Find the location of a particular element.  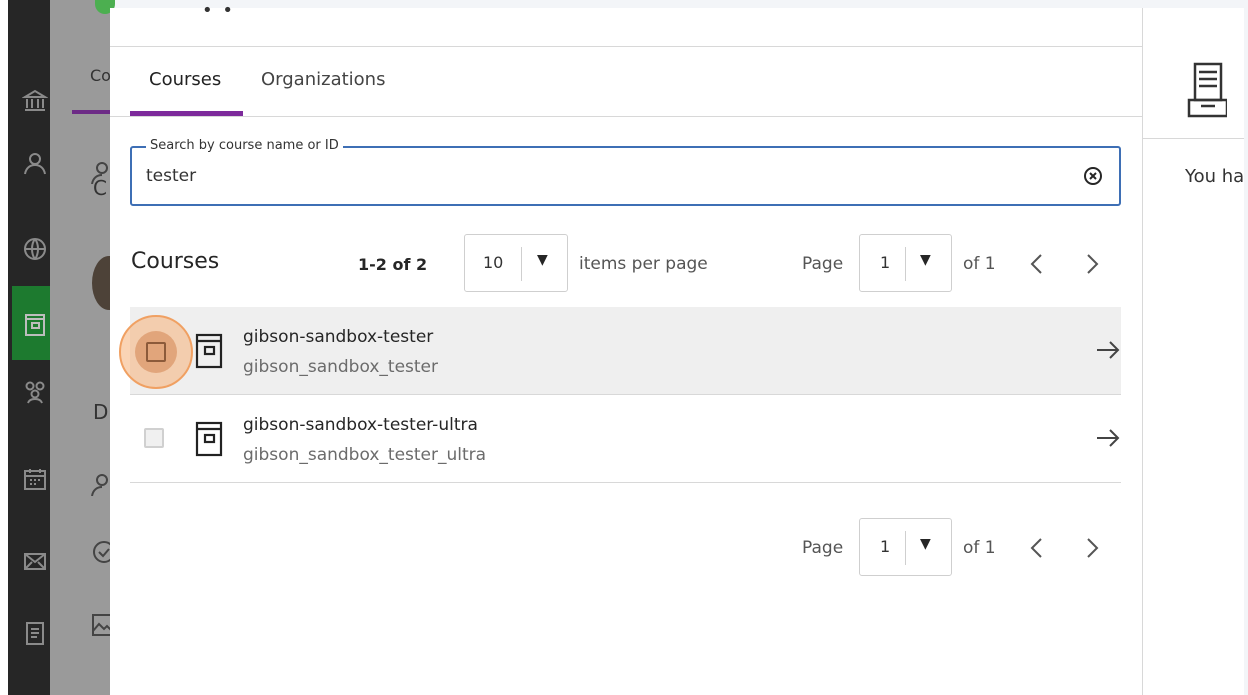

tab-organizations: Organizations is located at coordinates (323, 79).